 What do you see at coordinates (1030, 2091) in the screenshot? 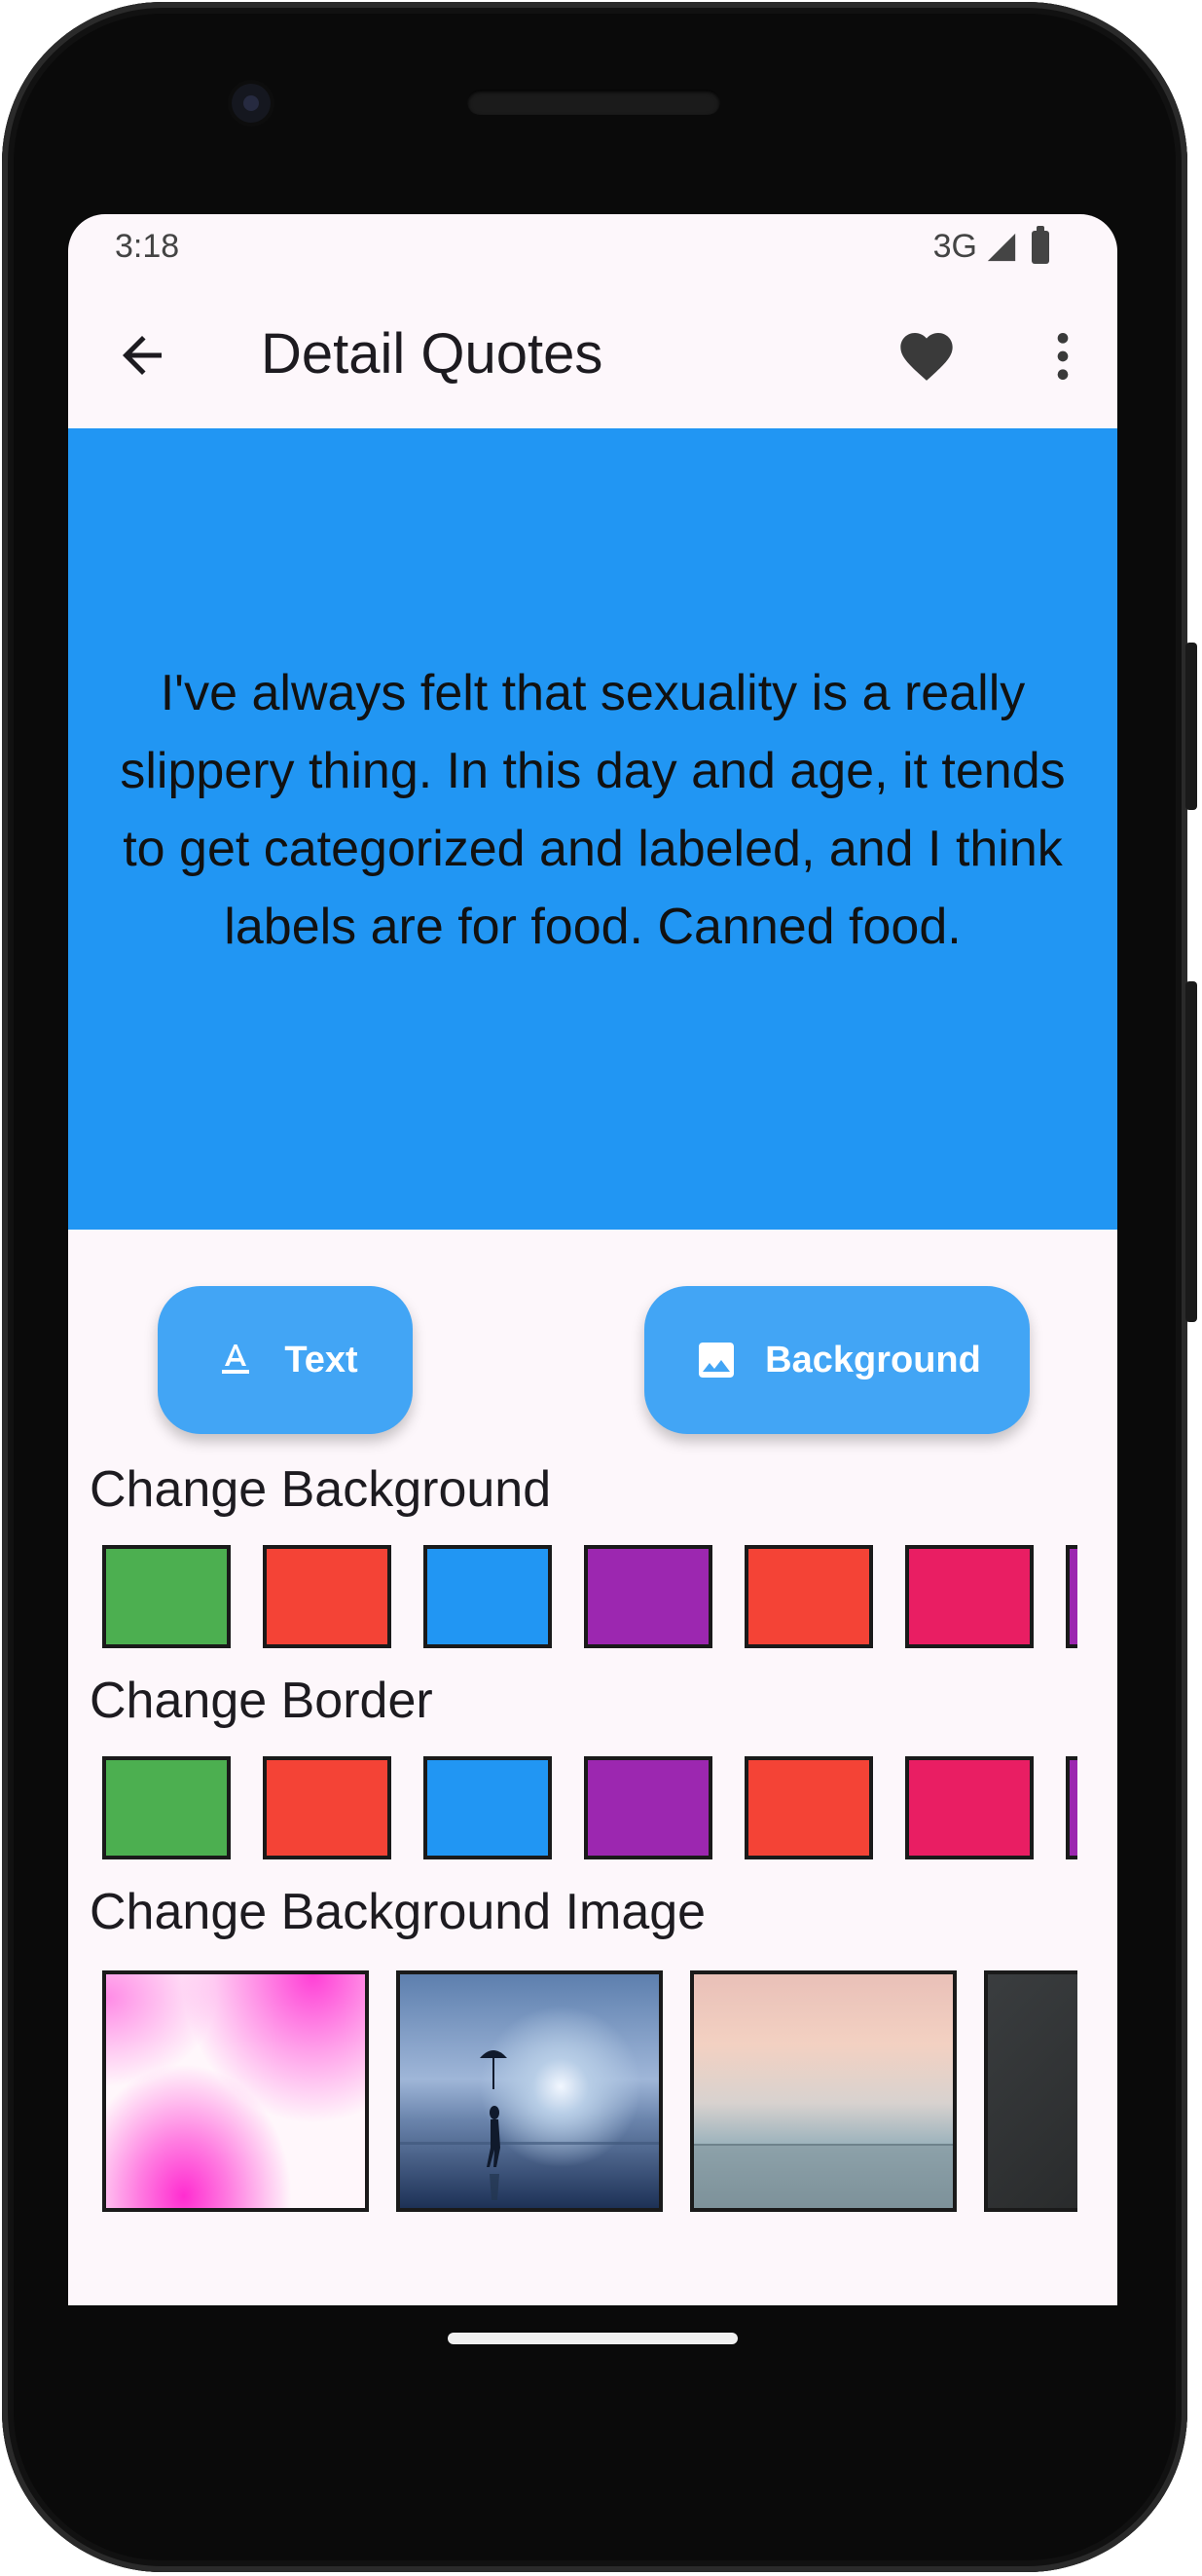
I see `dark-texture-image` at bounding box center [1030, 2091].